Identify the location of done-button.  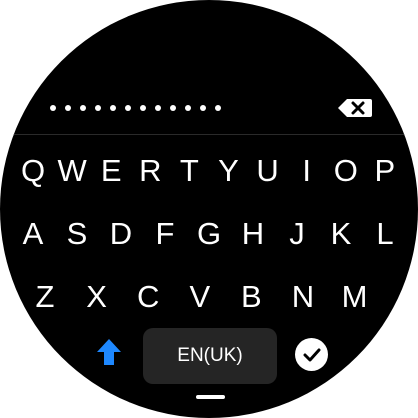
(311, 354).